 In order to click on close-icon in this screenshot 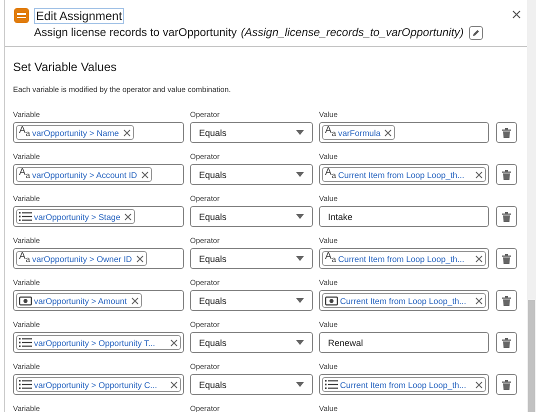, I will do `click(516, 14)`.